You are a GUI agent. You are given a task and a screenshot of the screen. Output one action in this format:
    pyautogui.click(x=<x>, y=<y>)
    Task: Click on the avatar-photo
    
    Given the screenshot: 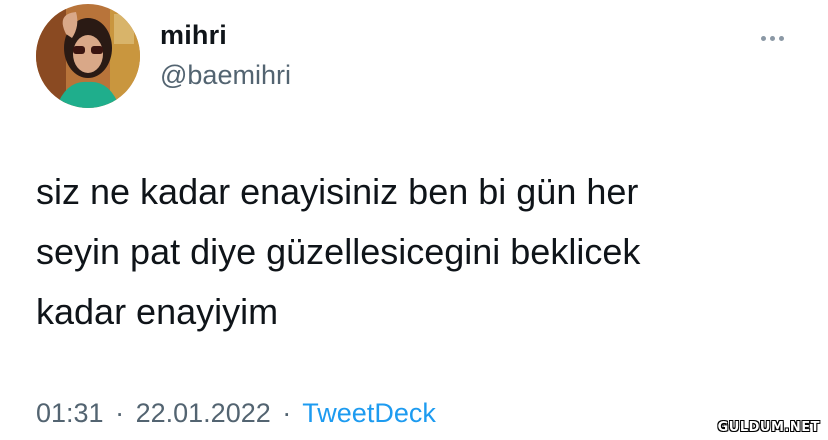 What is the action you would take?
    pyautogui.click(x=88, y=56)
    